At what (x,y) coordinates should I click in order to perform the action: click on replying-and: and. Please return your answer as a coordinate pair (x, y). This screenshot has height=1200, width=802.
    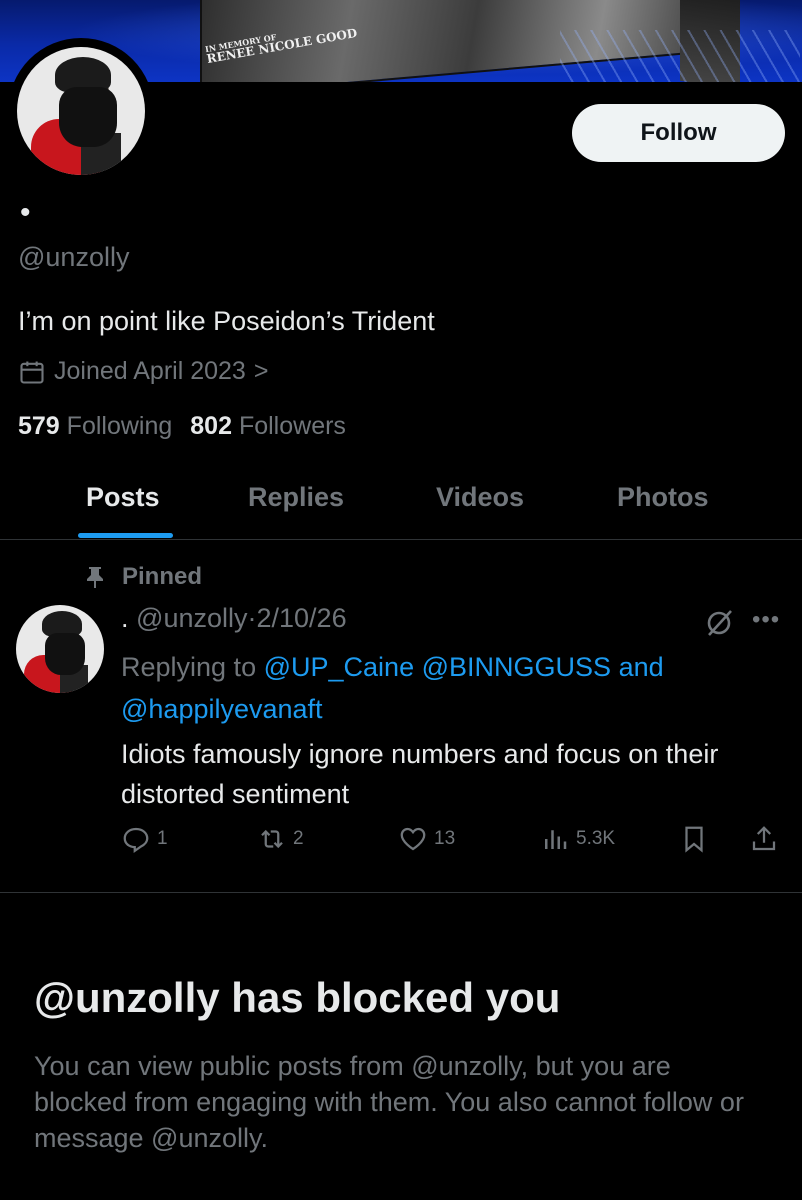
    Looking at the image, I should click on (641, 667).